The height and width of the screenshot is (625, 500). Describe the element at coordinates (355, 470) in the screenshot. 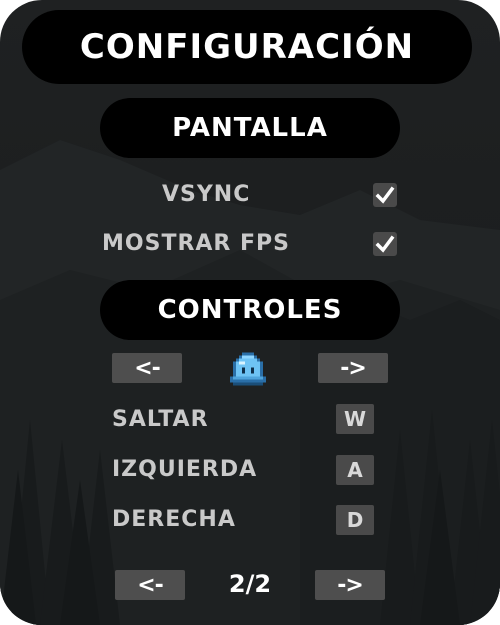

I see `left-key-binding: A` at that location.